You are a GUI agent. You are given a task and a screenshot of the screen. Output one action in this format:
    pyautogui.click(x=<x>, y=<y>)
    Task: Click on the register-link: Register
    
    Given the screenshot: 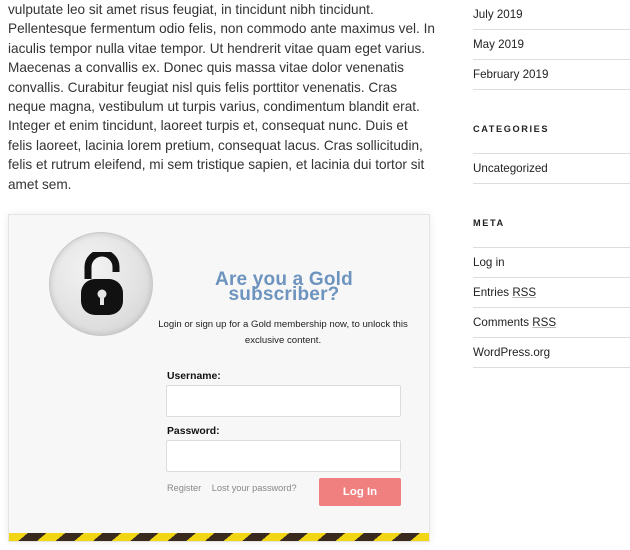 What is the action you would take?
    pyautogui.click(x=184, y=488)
    